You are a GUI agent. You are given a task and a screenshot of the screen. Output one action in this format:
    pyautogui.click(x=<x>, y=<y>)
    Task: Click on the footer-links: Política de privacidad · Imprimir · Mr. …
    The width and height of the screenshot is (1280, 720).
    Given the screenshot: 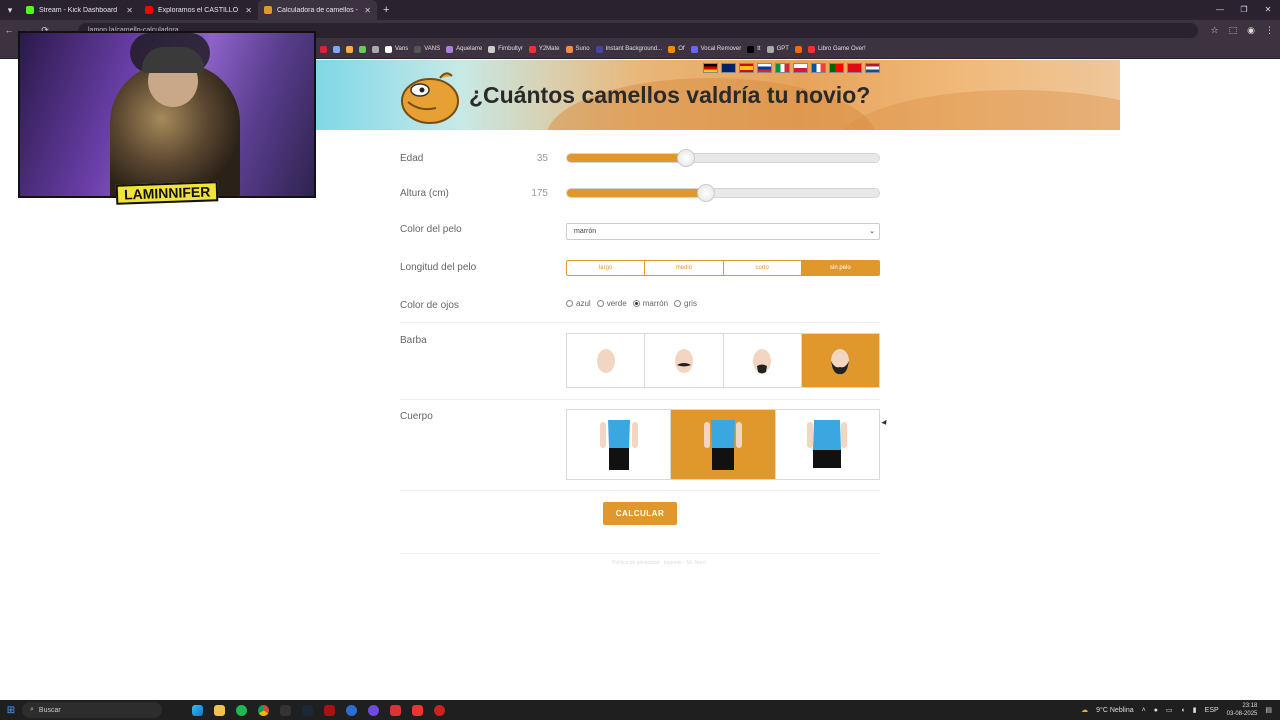 What is the action you would take?
    pyautogui.click(x=659, y=563)
    